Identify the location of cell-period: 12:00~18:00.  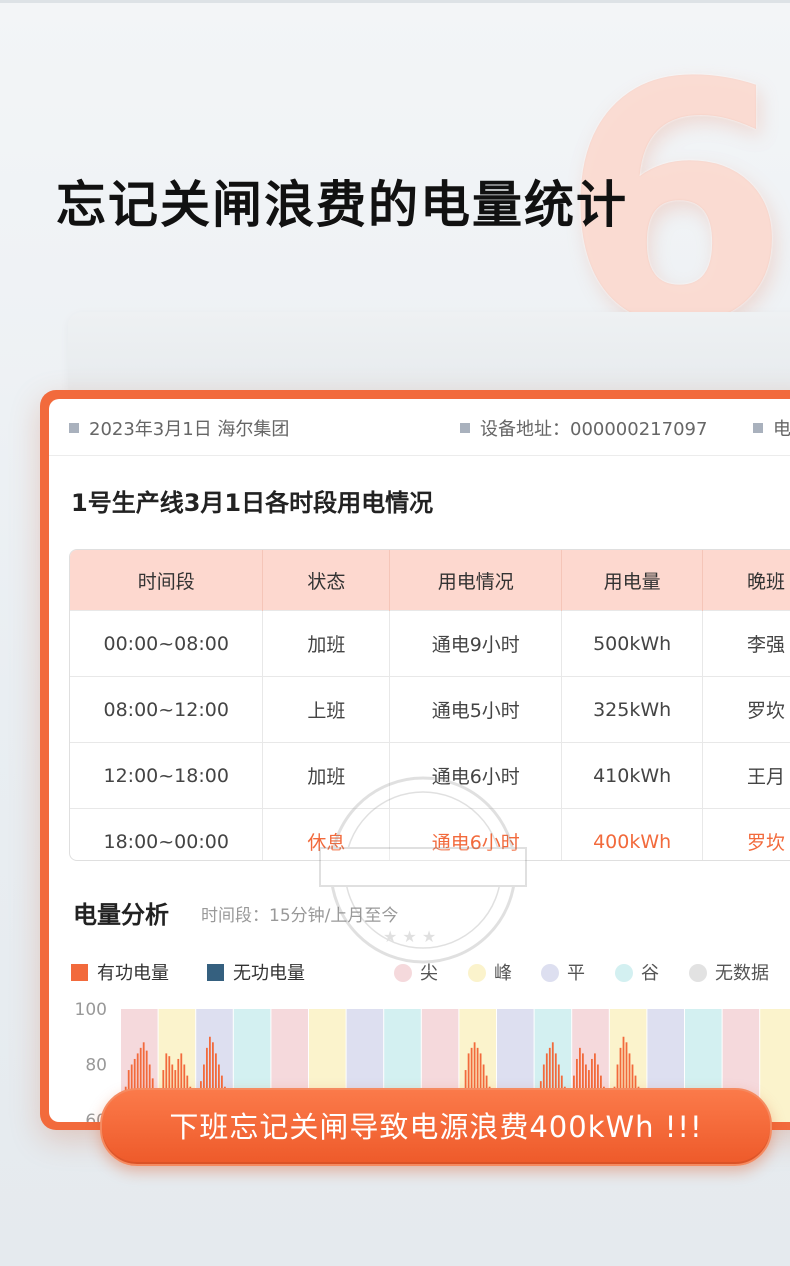
(167, 775).